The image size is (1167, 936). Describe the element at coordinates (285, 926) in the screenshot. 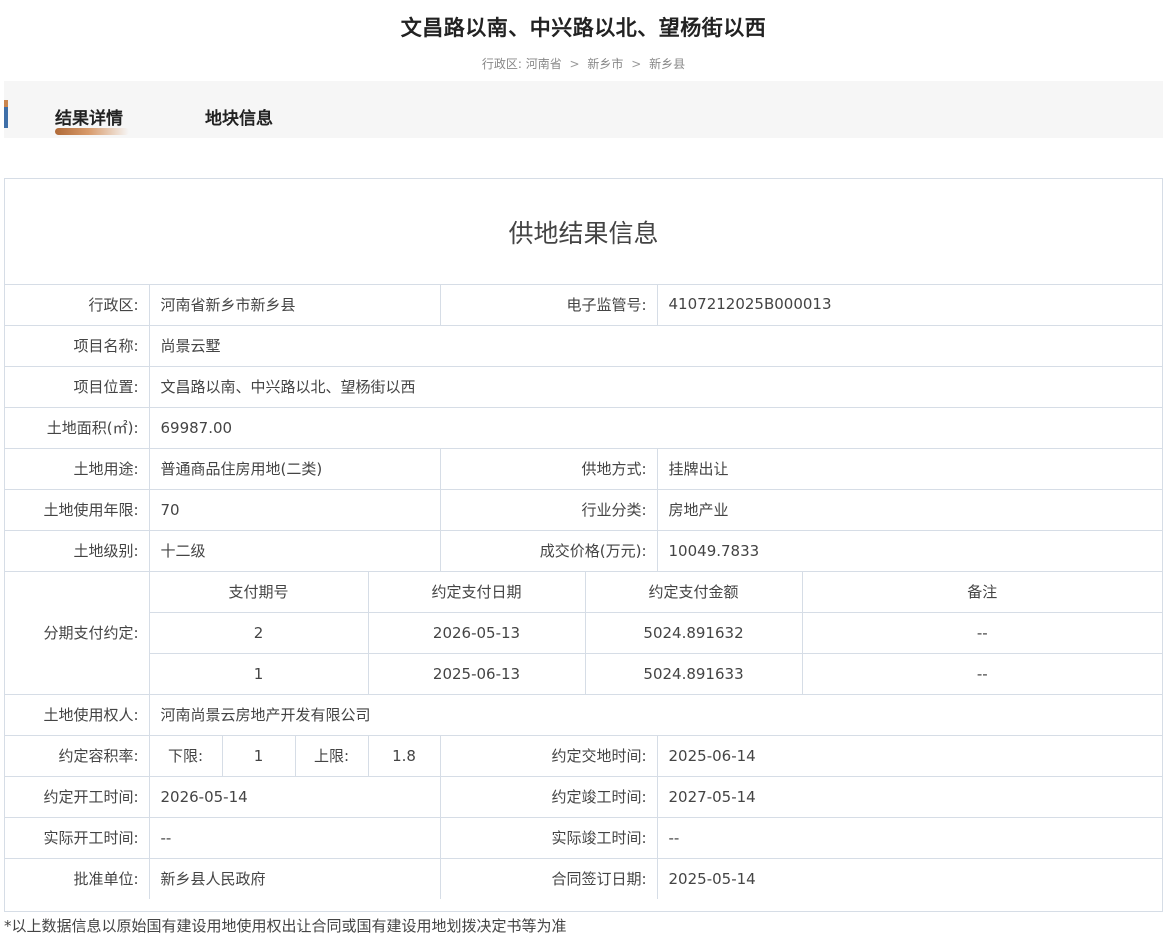

I see `footnote: *以上数据信息以原始国有建设用地使用权出让合同或国有建设用地划拨决定书等为准` at that location.